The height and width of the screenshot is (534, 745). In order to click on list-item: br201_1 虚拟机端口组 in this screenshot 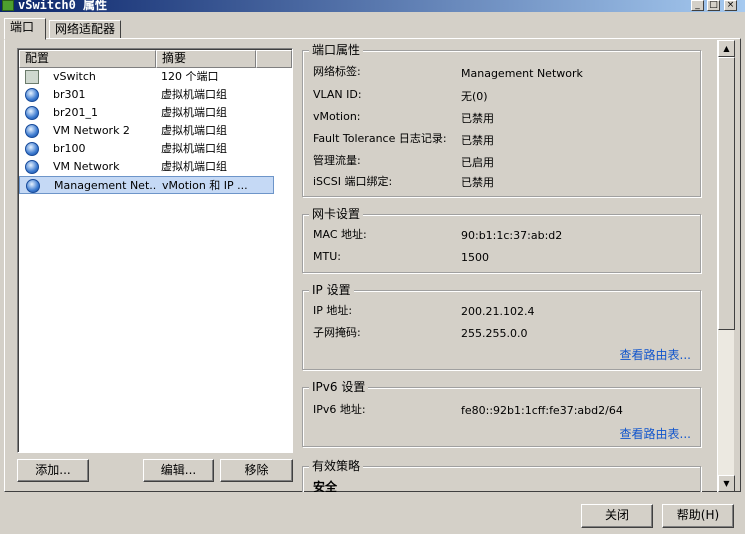, I will do `click(146, 113)`.